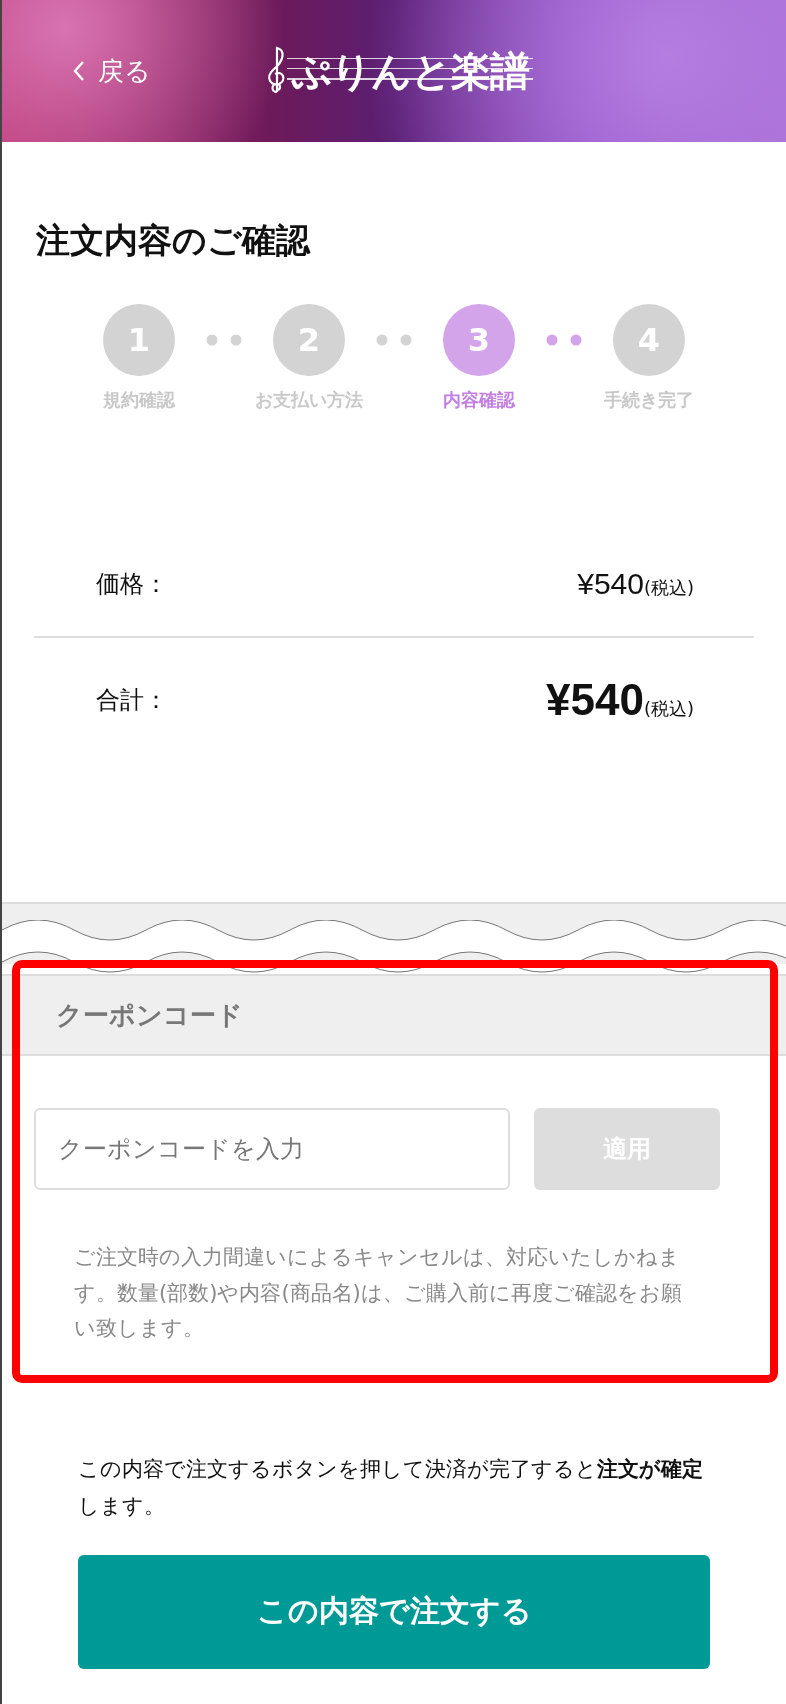 The width and height of the screenshot is (786, 1704). I want to click on summary-label: 価格：, so click(132, 584).